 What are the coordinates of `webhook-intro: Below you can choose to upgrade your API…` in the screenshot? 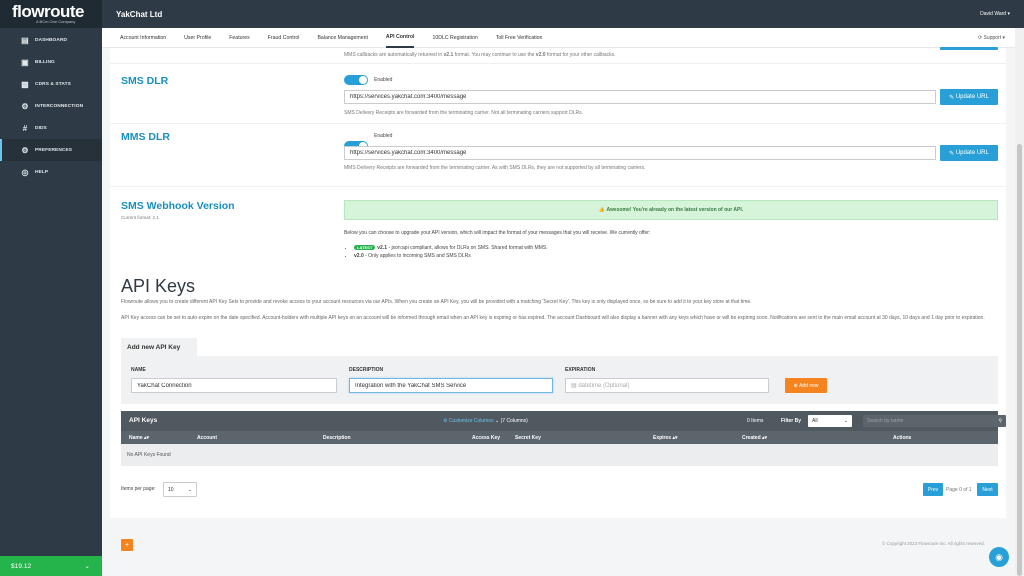 It's located at (497, 233).